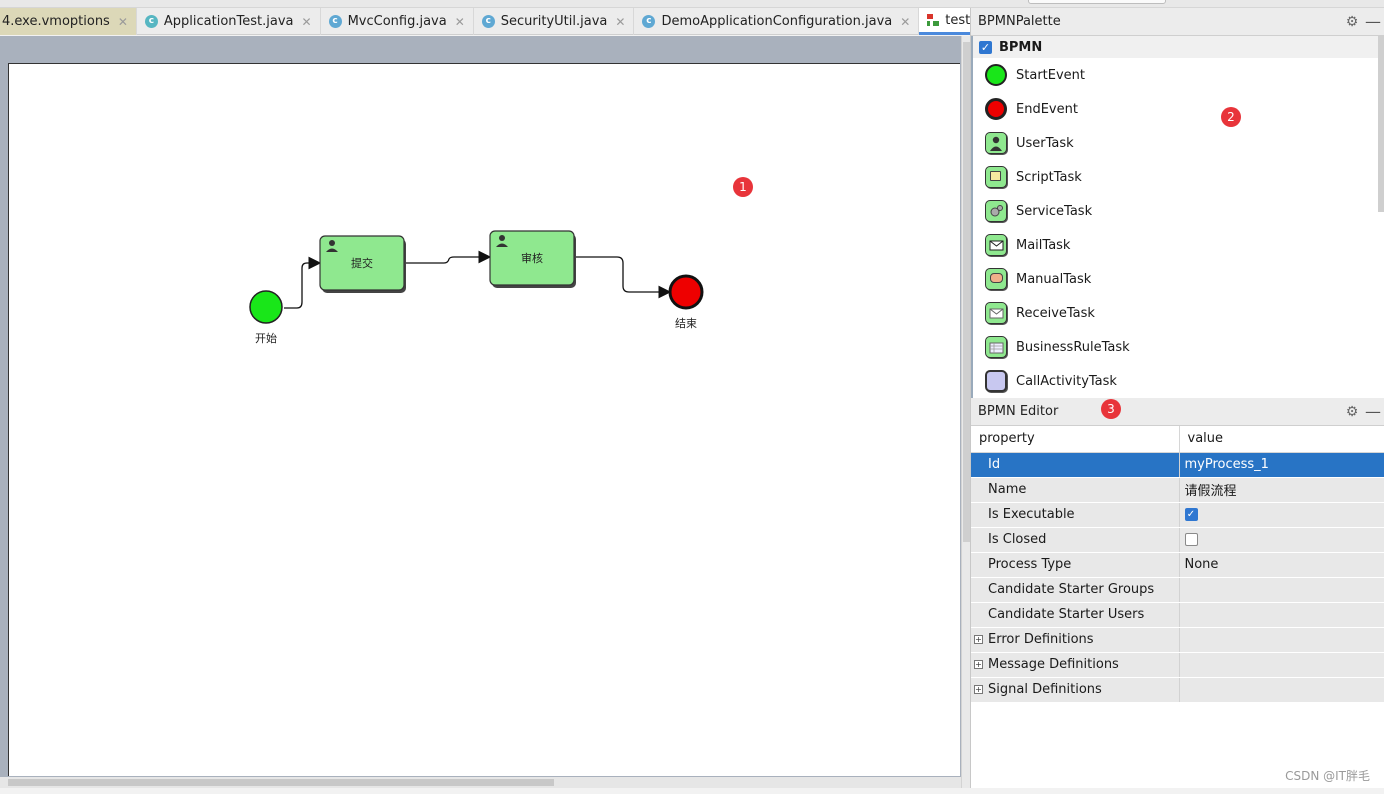 The height and width of the screenshot is (794, 1384). Describe the element at coordinates (1178, 75) in the screenshot. I see `palette-item-start-event: StartEvent` at that location.